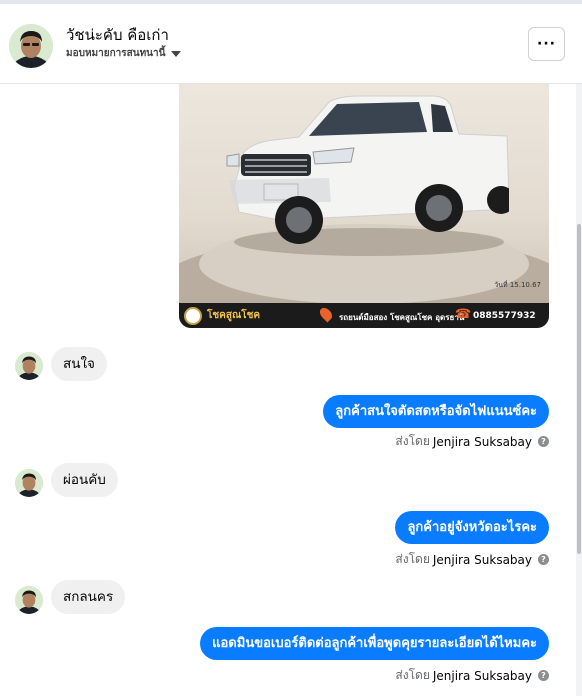  I want to click on chat-scrollbar, so click(579, 390).